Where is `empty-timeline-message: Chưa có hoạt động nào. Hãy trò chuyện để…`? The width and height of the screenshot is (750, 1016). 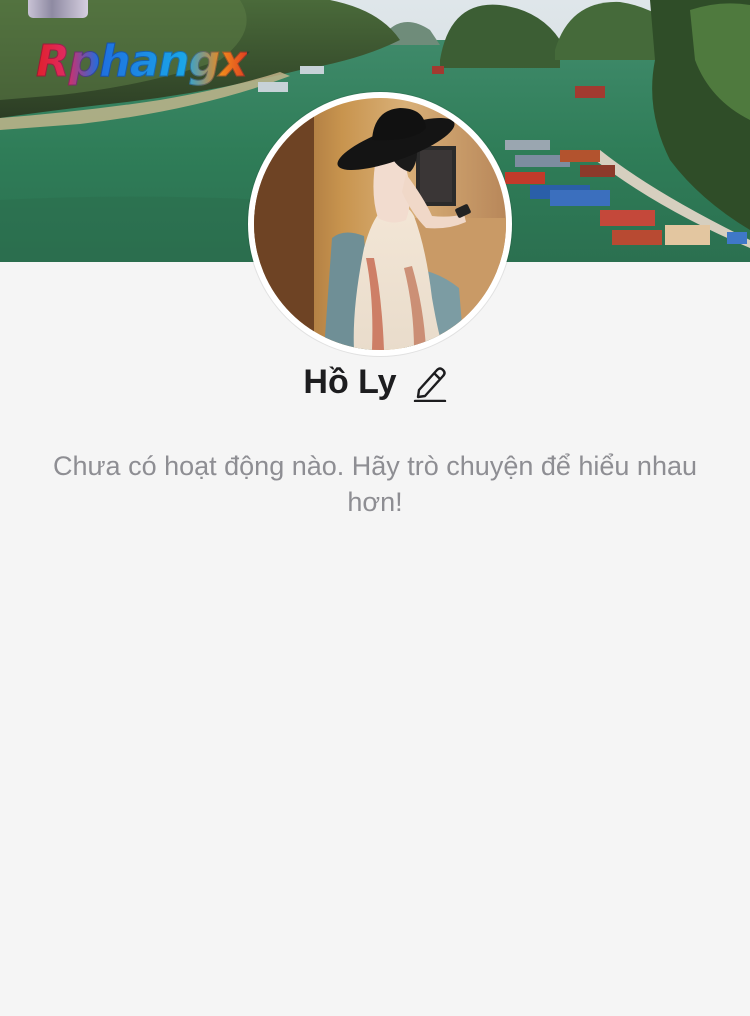 empty-timeline-message: Chưa có hoạt động nào. Hãy trò chuyện để… is located at coordinates (375, 484).